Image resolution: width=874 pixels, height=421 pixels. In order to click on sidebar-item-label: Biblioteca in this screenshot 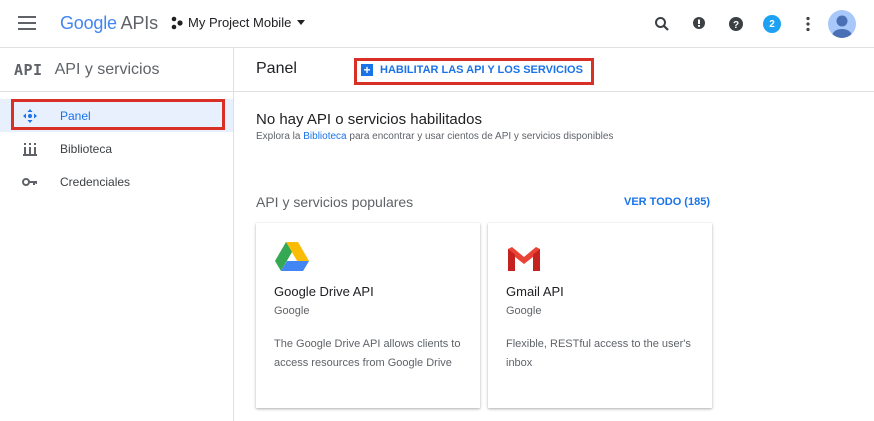, I will do `click(86, 148)`.